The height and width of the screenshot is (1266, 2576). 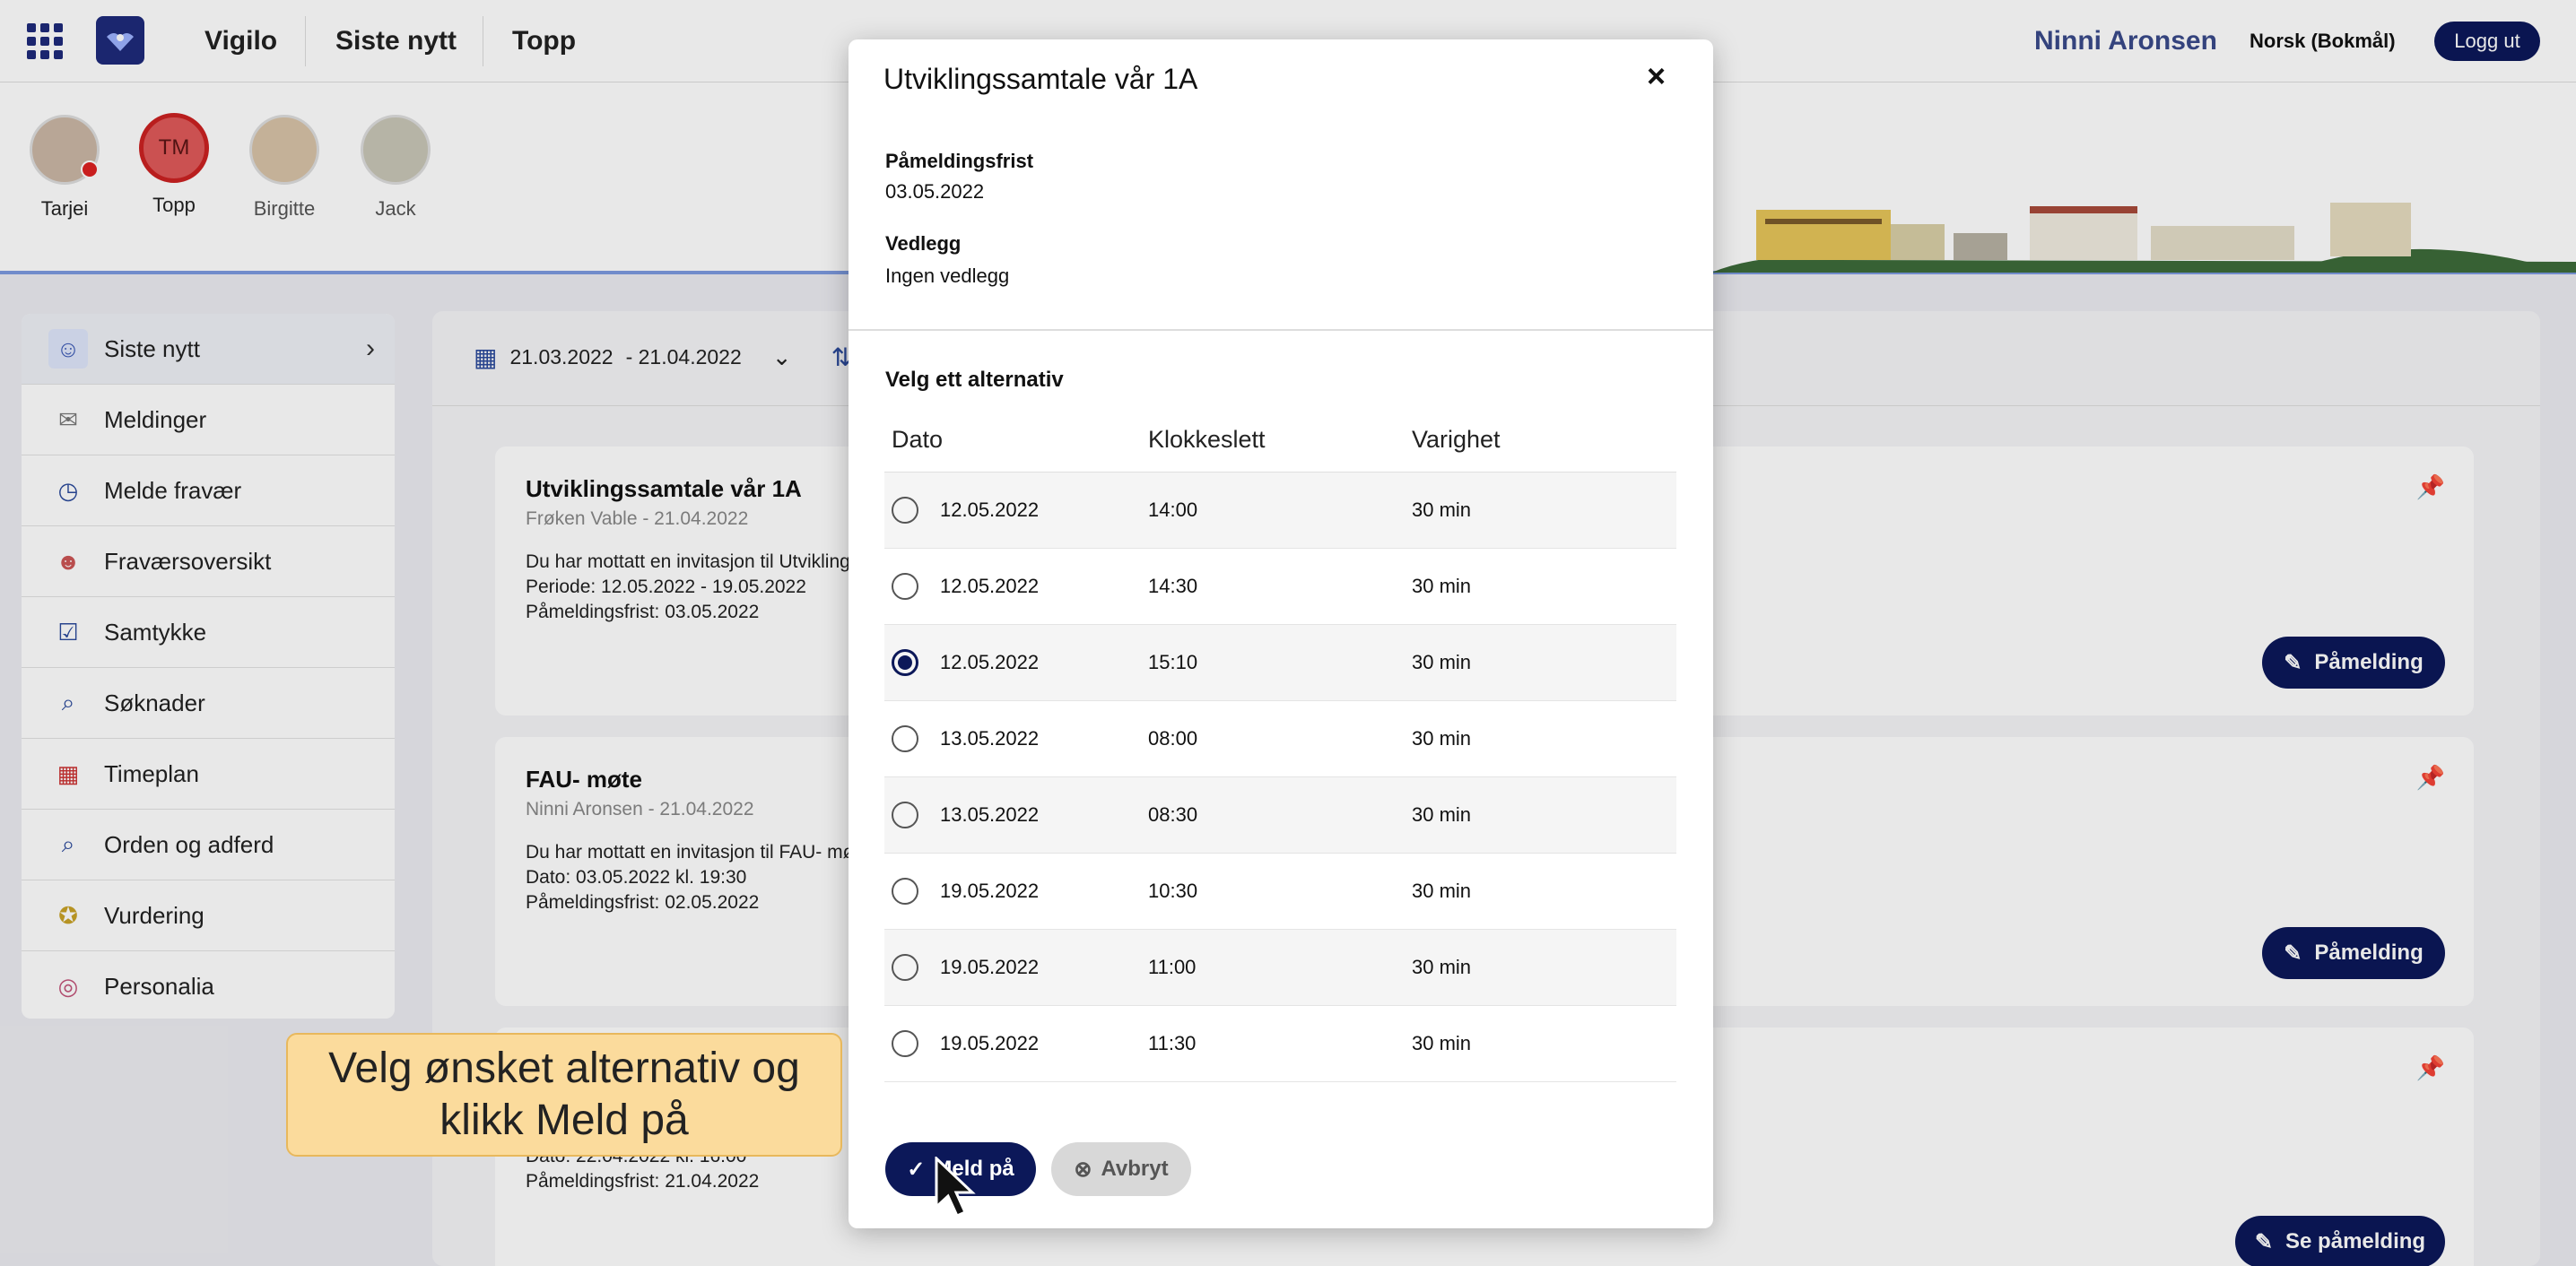 What do you see at coordinates (955, 1187) in the screenshot?
I see `mouse-cursor-icon` at bounding box center [955, 1187].